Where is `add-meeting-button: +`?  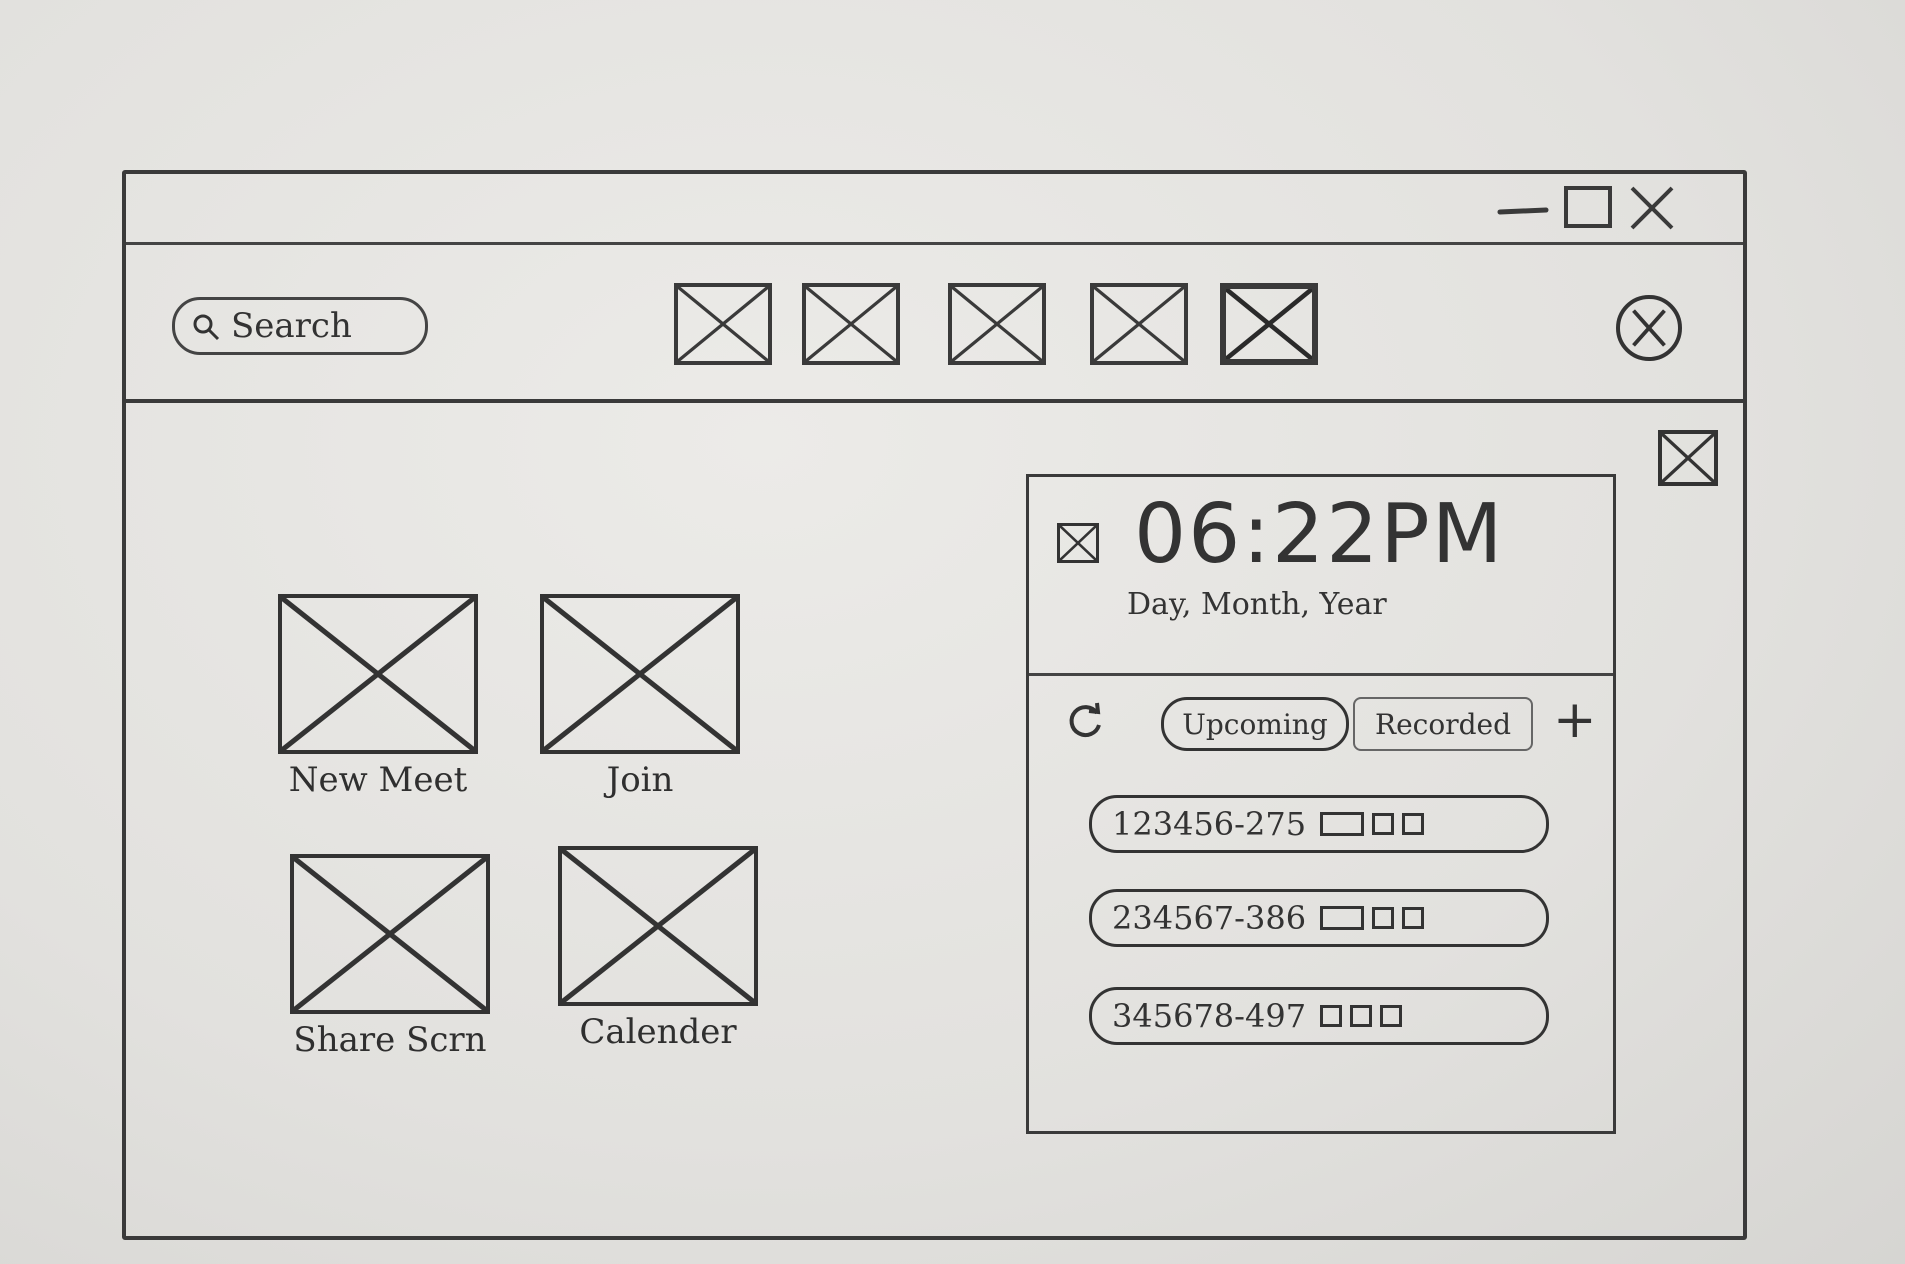
add-meeting-button: + is located at coordinates (1575, 720).